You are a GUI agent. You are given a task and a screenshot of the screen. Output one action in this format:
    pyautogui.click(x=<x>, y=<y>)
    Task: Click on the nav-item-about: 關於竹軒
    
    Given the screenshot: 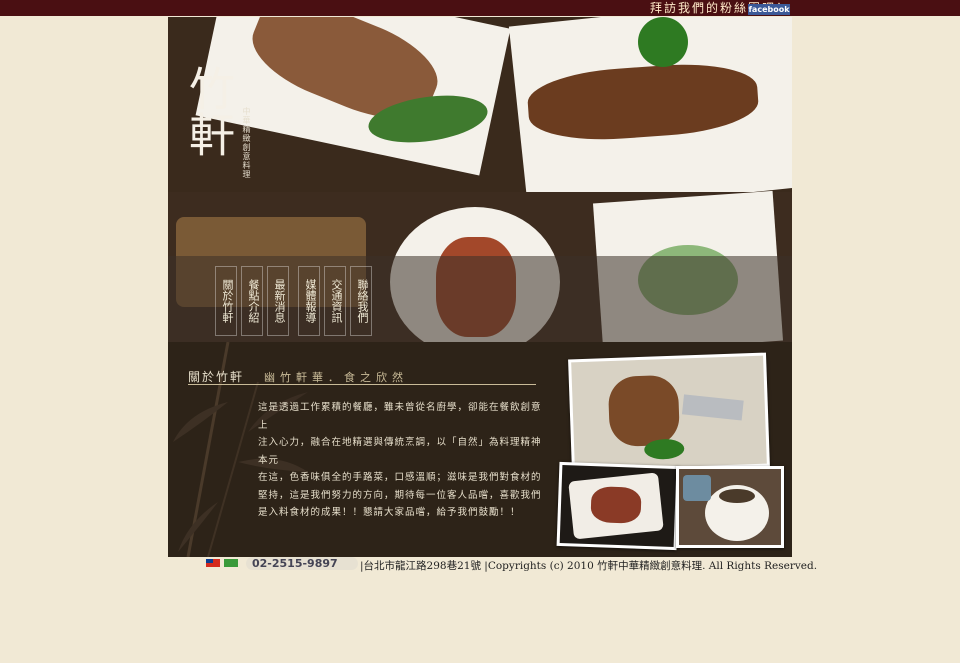 What is the action you would take?
    pyautogui.click(x=226, y=301)
    